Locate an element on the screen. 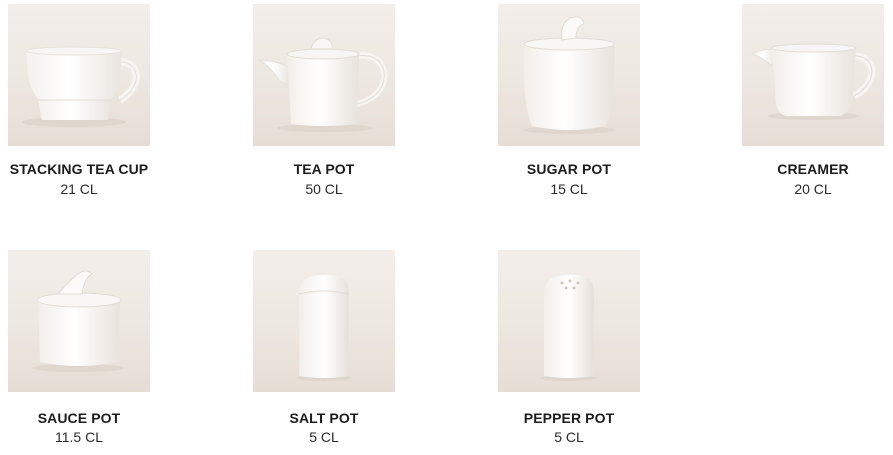 The height and width of the screenshot is (455, 893). product-name: SALT POT is located at coordinates (324, 418).